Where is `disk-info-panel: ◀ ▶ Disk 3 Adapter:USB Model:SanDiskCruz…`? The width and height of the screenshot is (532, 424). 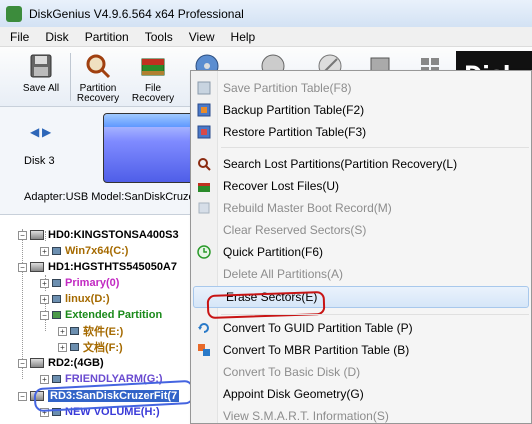 disk-info-panel: ◀ ▶ Disk 3 Adapter:USB Model:SanDiskCruz… is located at coordinates (100, 161).